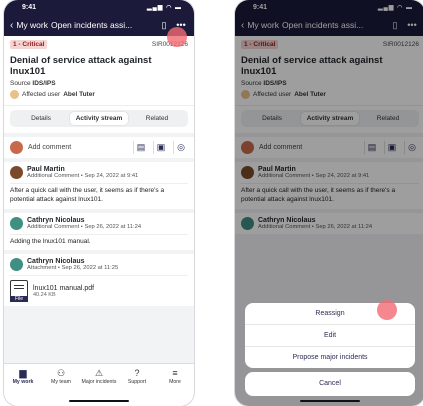 The height and width of the screenshot is (406, 423). Describe the element at coordinates (11, 25) in the screenshot. I see `back-chevron-icon: ‹` at that location.